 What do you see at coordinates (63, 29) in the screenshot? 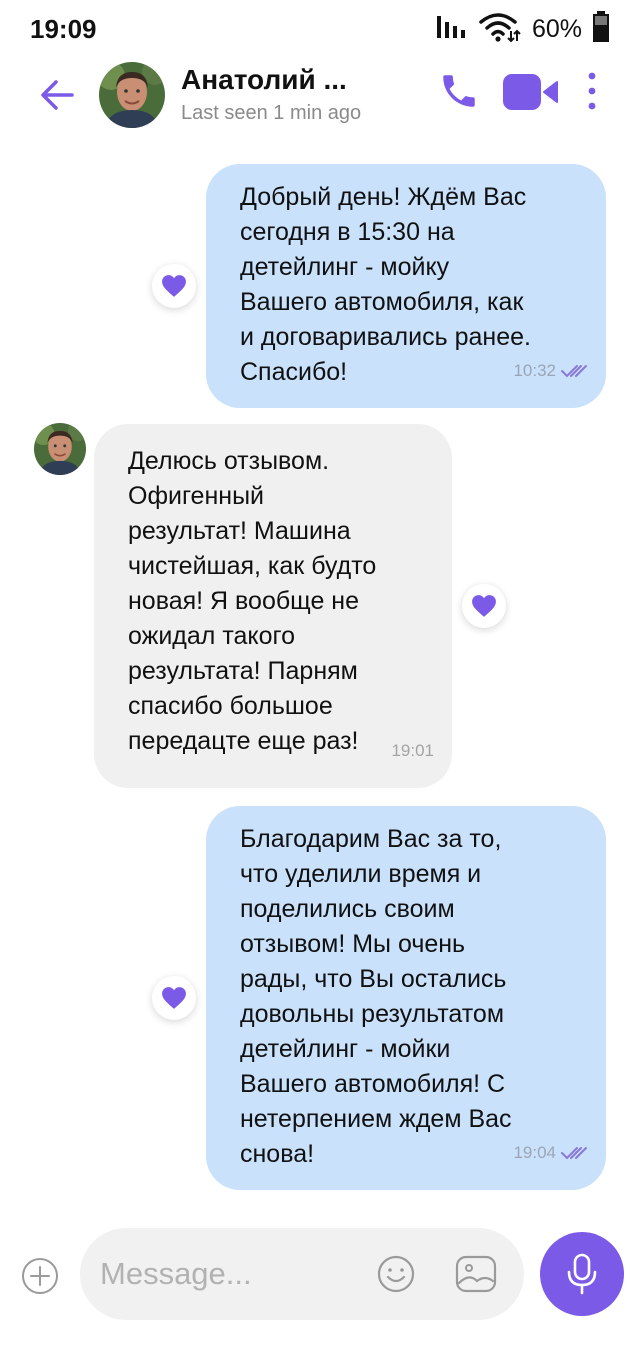
I see `status-time: 19:09` at bounding box center [63, 29].